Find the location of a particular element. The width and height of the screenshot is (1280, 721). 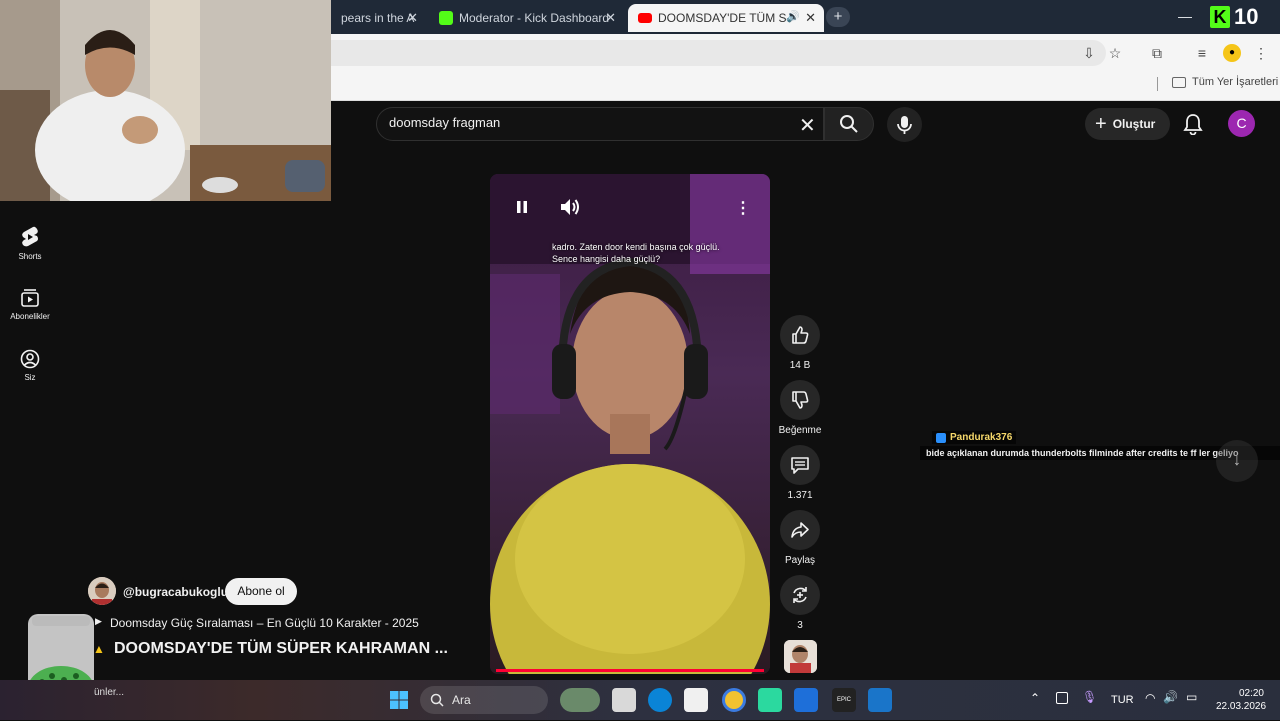

all-bookmarks-button: Tüm Yer İşaretleri is located at coordinates (1225, 82).